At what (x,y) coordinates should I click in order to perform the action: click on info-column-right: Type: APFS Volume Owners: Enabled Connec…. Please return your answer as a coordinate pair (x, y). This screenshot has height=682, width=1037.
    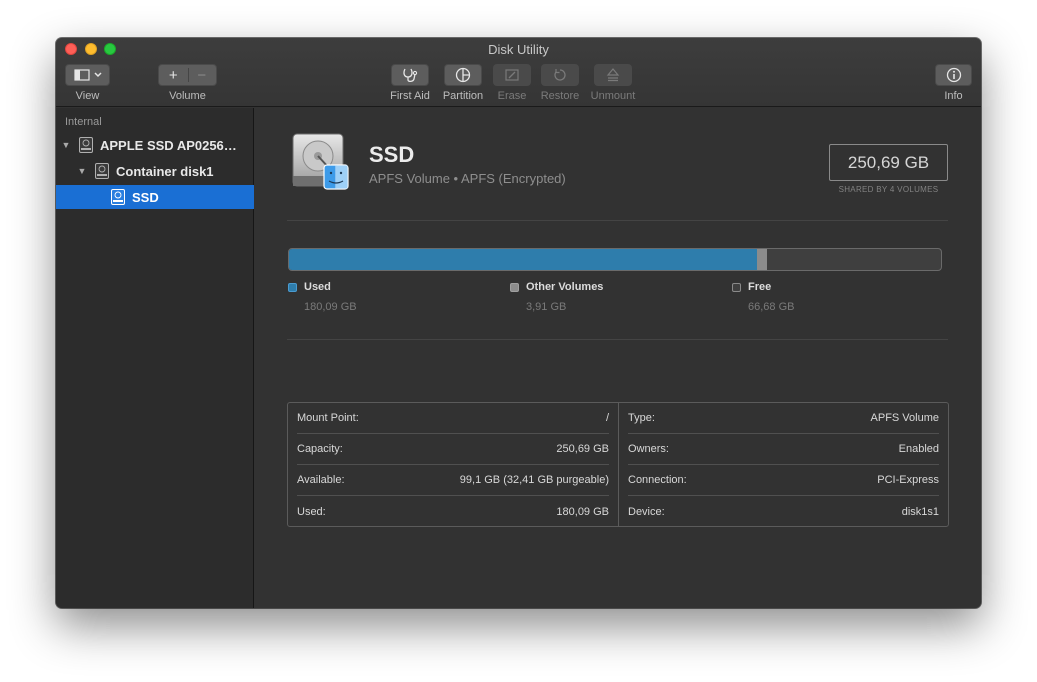
    Looking at the image, I should click on (783, 464).